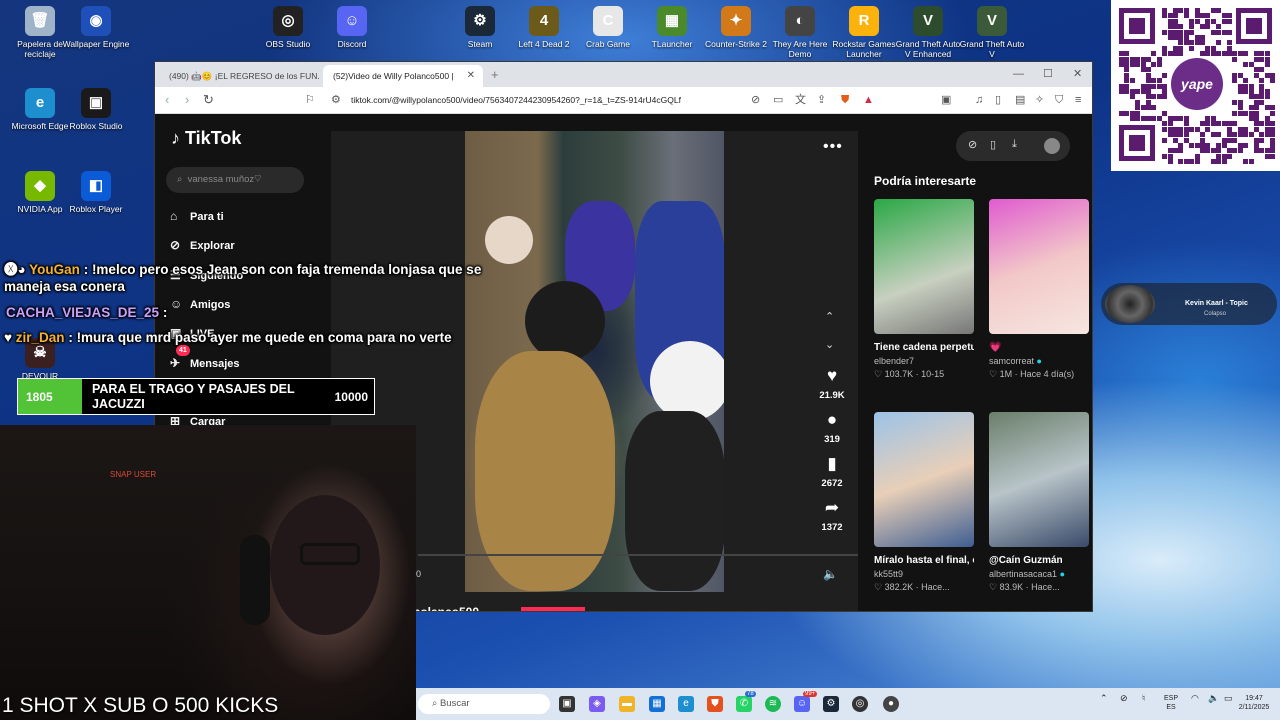 Image resolution: width=1280 pixels, height=720 pixels. Describe the element at coordinates (1143, 698) in the screenshot. I see `mic-icon: ♮` at that location.